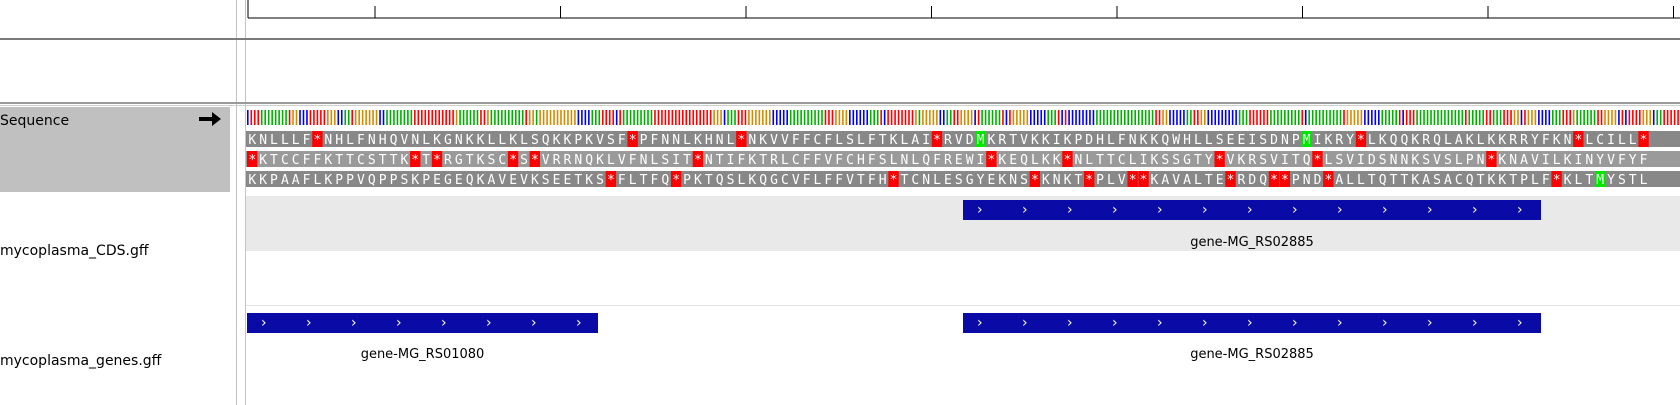 The height and width of the screenshot is (405, 1680). I want to click on svg-text: C, so click(1459, 180).